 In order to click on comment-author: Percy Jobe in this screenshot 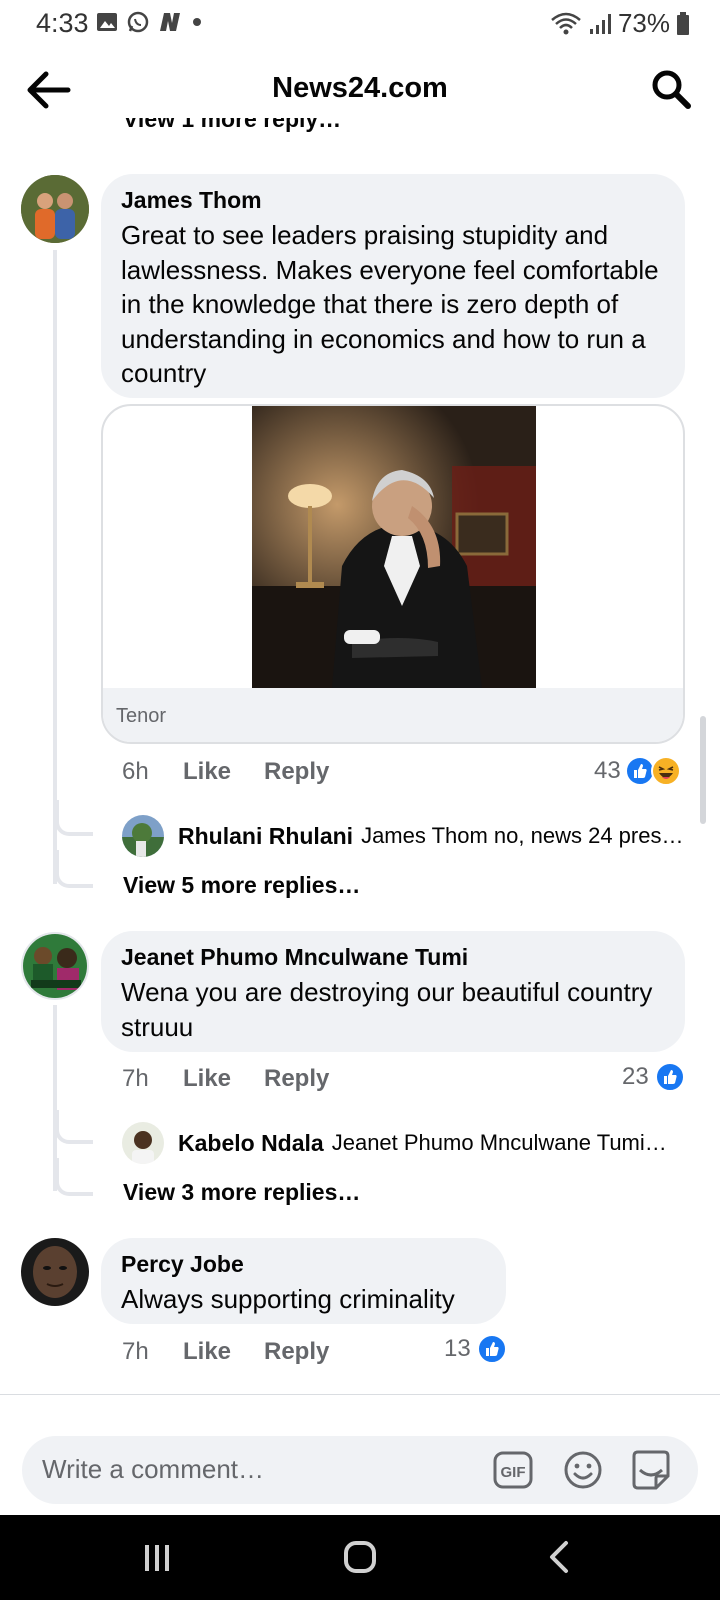, I will do `click(303, 1264)`.